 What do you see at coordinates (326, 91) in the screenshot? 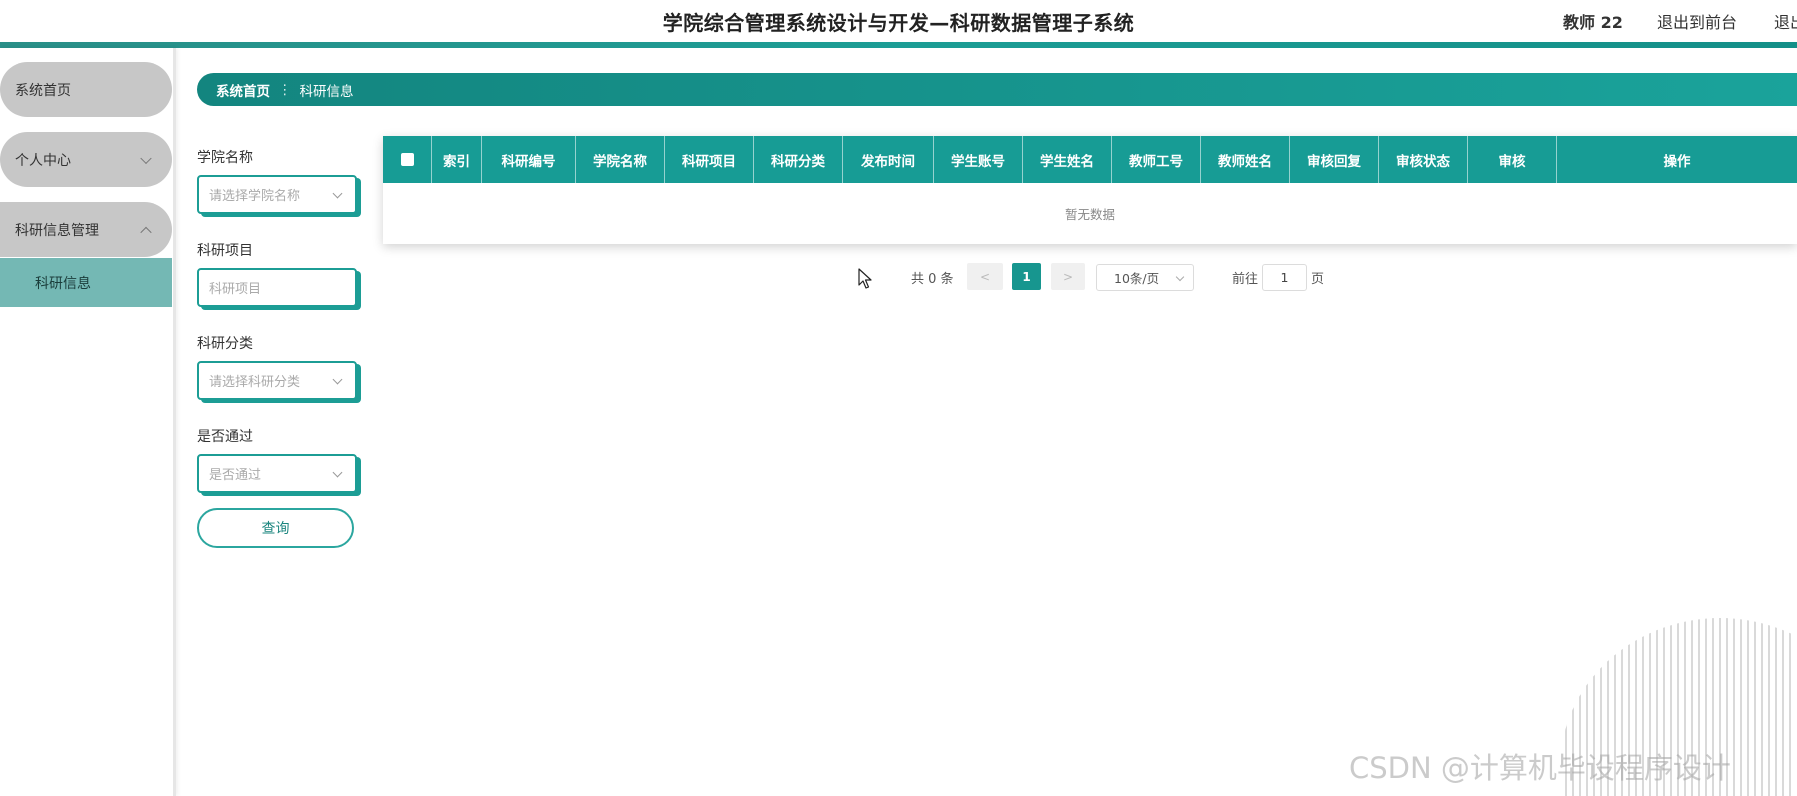
I see `breadcrumb-current: 科研信息` at bounding box center [326, 91].